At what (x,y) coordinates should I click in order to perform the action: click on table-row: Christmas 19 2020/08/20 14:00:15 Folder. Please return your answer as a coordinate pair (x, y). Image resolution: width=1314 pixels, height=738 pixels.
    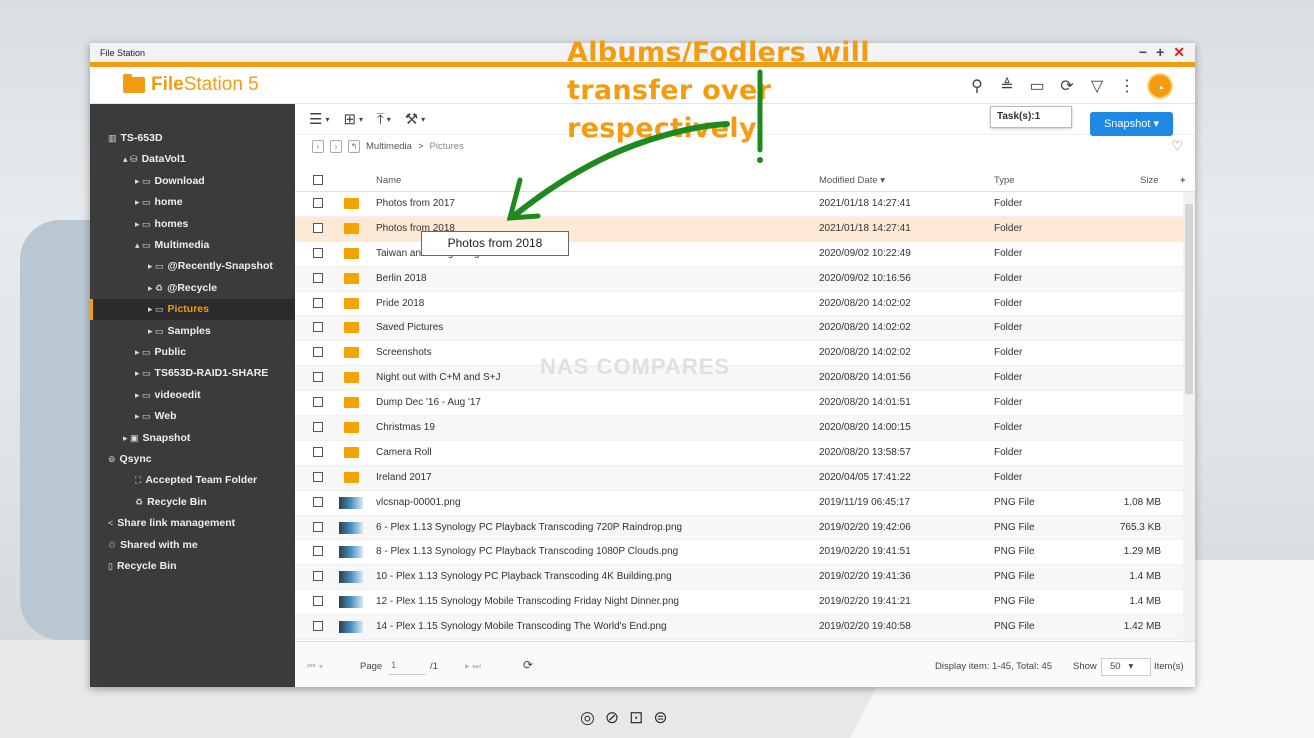
    Looking at the image, I should click on (739, 428).